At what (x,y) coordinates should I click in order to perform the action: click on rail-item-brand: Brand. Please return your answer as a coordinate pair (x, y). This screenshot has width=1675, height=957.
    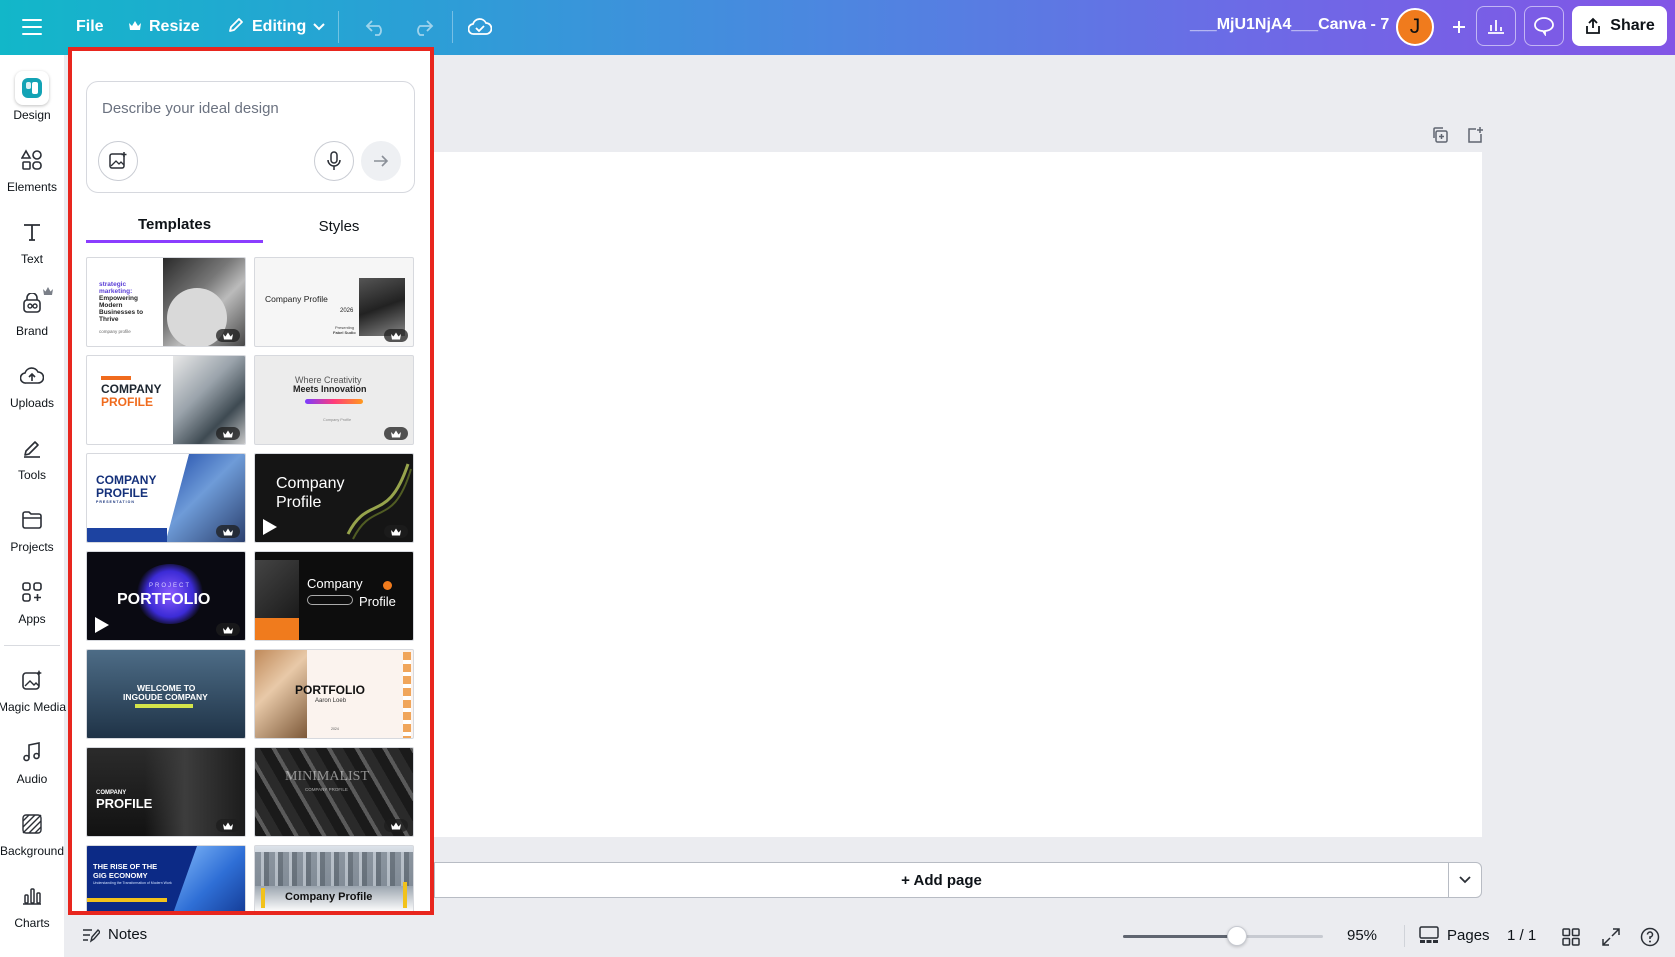
    Looking at the image, I should click on (32, 319).